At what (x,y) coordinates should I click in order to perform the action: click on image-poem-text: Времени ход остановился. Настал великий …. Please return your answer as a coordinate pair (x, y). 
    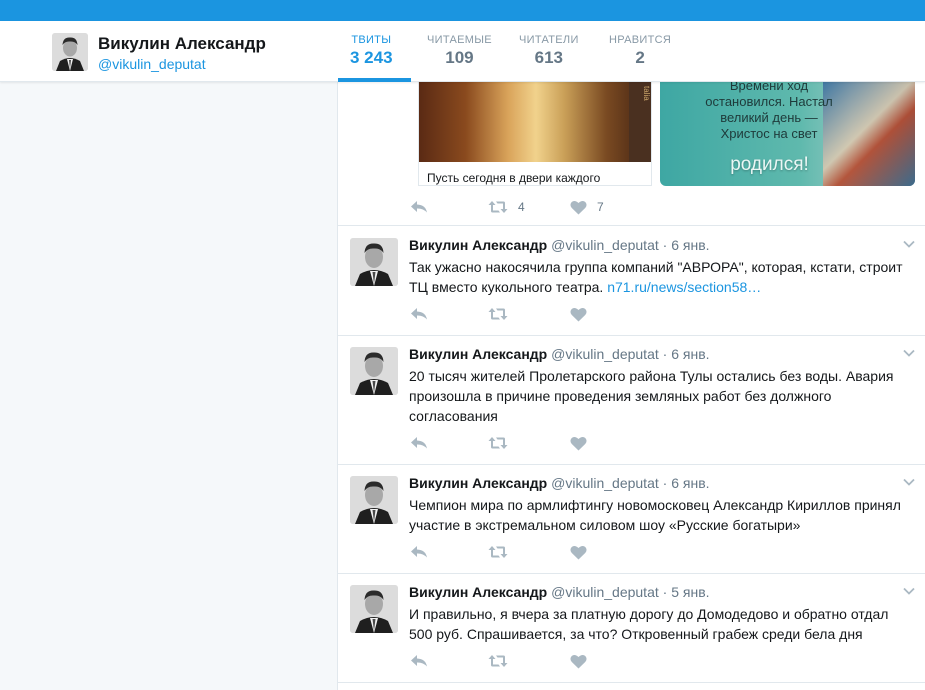
    Looking at the image, I should click on (769, 111).